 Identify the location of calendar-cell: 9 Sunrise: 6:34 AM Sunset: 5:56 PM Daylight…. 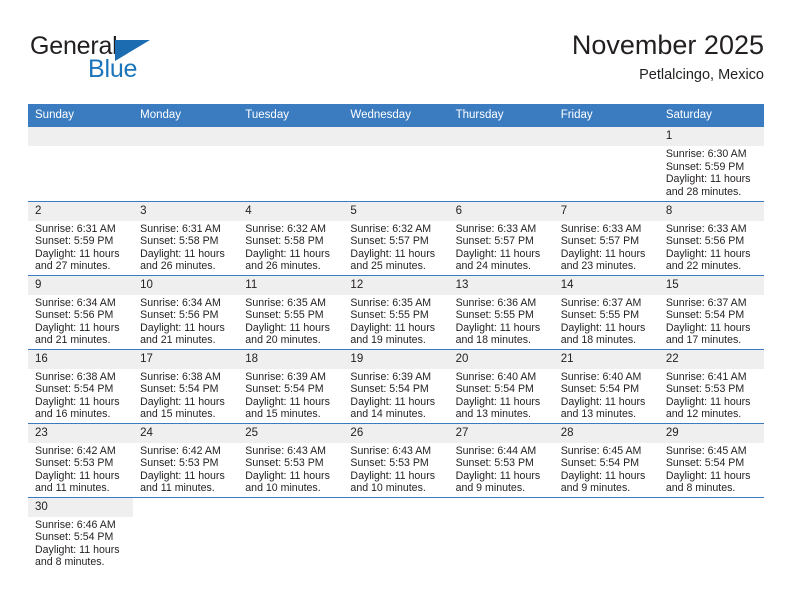
(81, 311).